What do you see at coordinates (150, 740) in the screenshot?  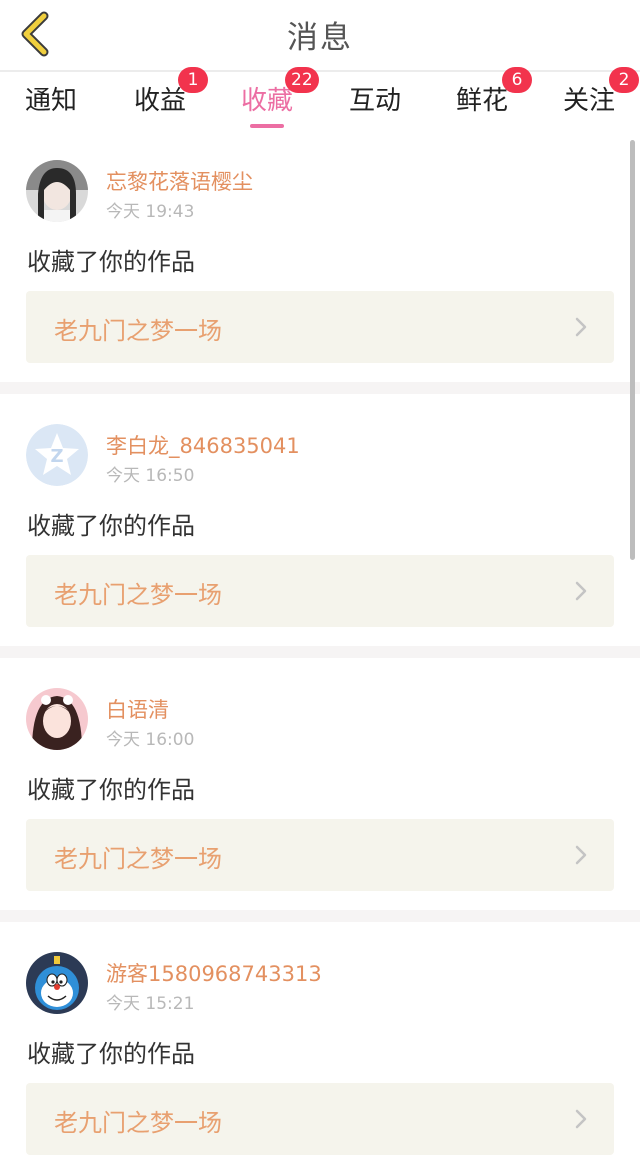 I see `message-time: 今天 16:00` at bounding box center [150, 740].